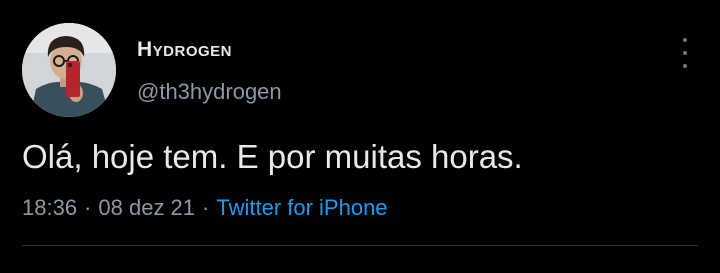 The height and width of the screenshot is (273, 720). I want to click on more-options-button, so click(685, 53).